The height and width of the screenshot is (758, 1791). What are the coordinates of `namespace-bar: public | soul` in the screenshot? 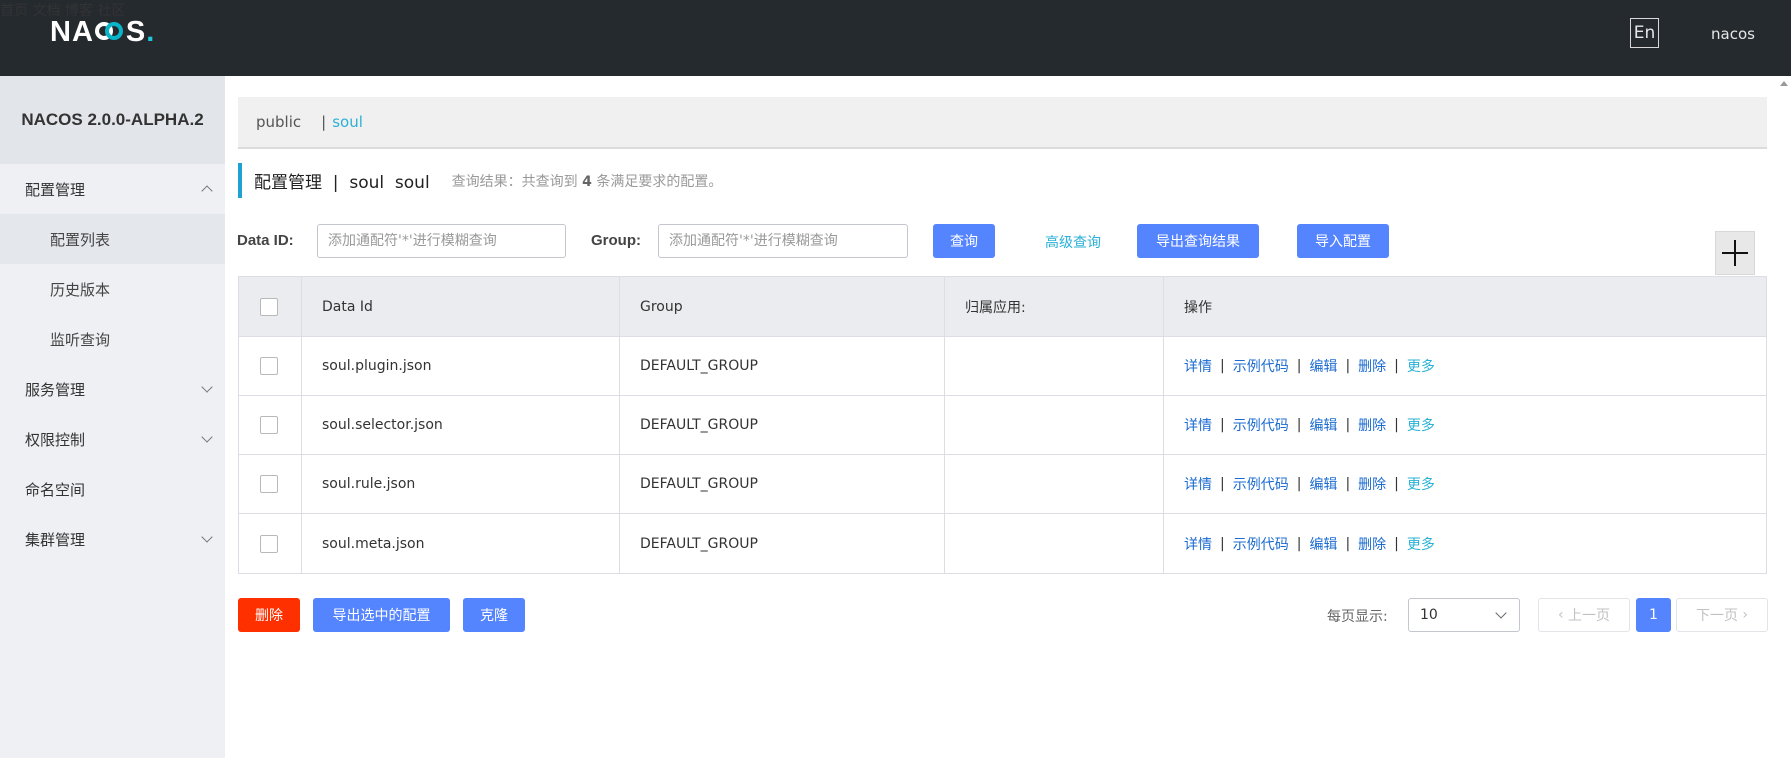 It's located at (1002, 123).